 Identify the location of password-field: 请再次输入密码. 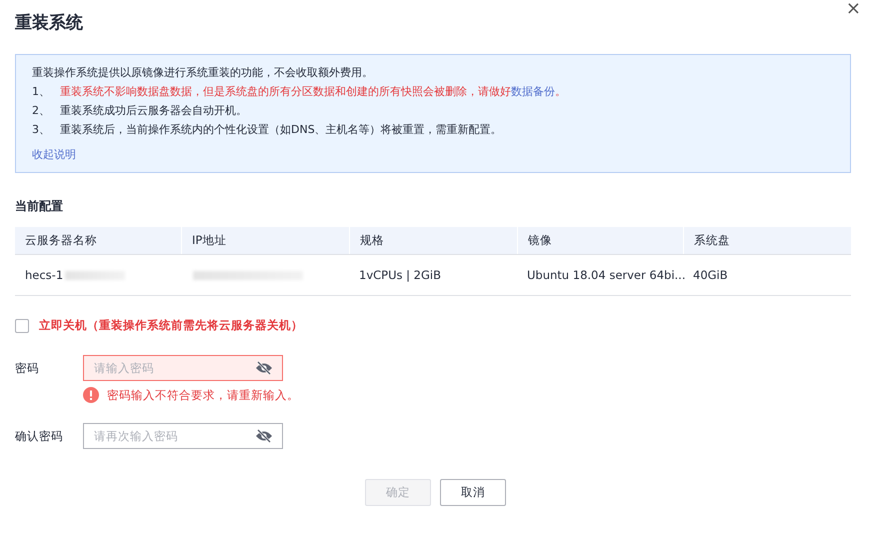
(183, 436).